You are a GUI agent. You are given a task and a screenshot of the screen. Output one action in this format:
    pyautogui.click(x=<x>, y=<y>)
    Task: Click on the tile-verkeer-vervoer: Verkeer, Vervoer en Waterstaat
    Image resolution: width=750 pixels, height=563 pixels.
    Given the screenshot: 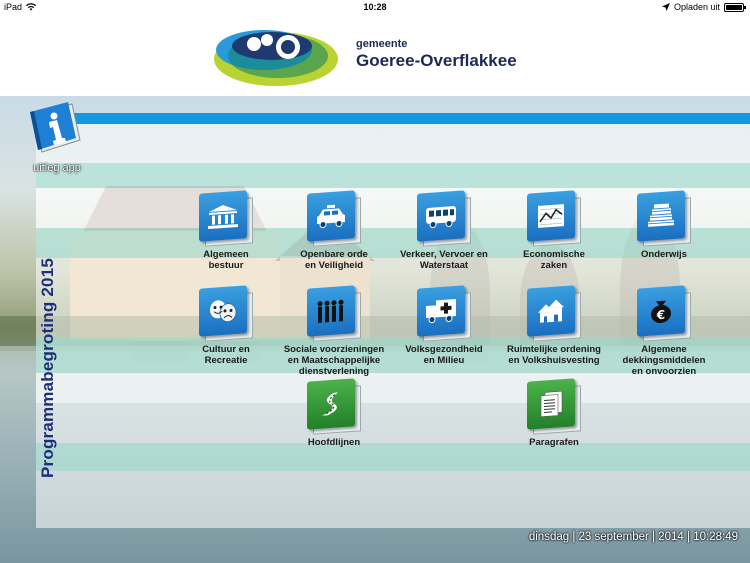 What is the action you would take?
    pyautogui.click(x=444, y=230)
    